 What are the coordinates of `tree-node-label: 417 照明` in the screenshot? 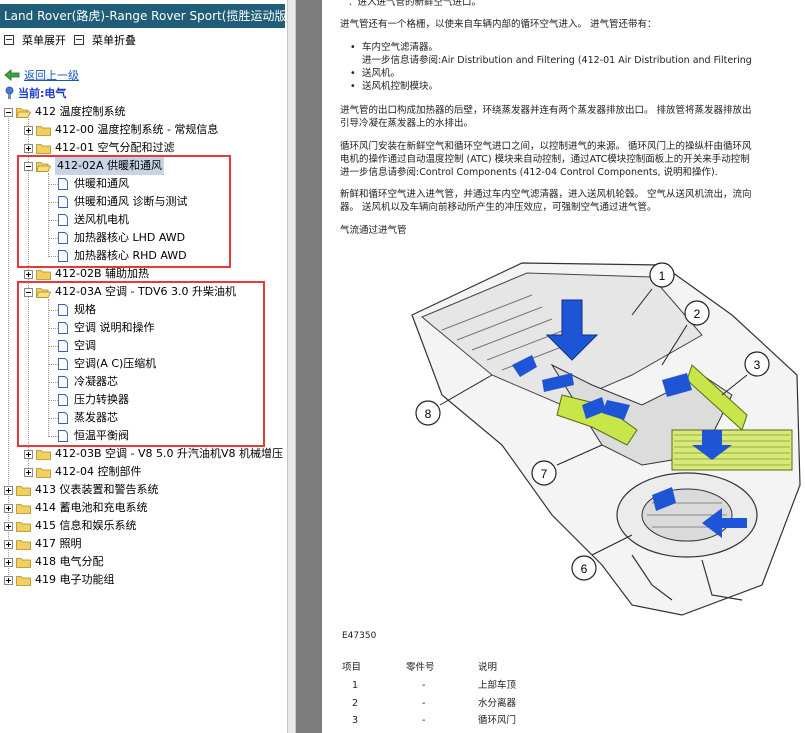 It's located at (58, 543).